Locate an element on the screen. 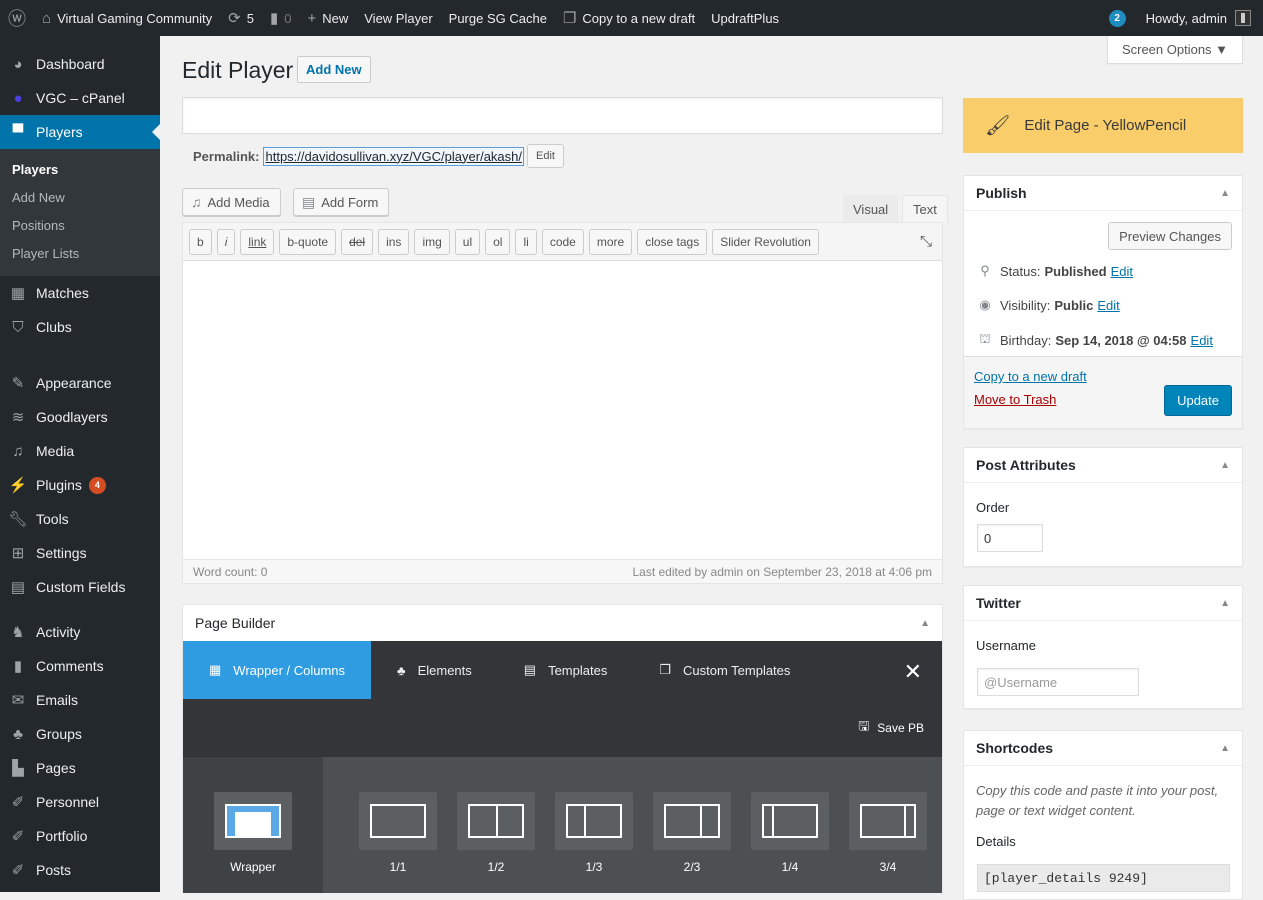  submenu-player-lists: Player Lists is located at coordinates (80, 254).